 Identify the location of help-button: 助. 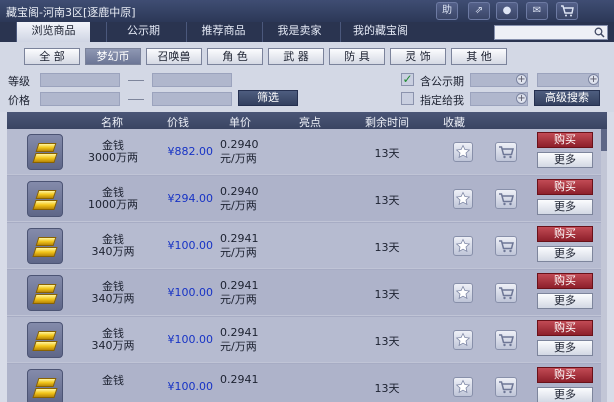
(447, 11).